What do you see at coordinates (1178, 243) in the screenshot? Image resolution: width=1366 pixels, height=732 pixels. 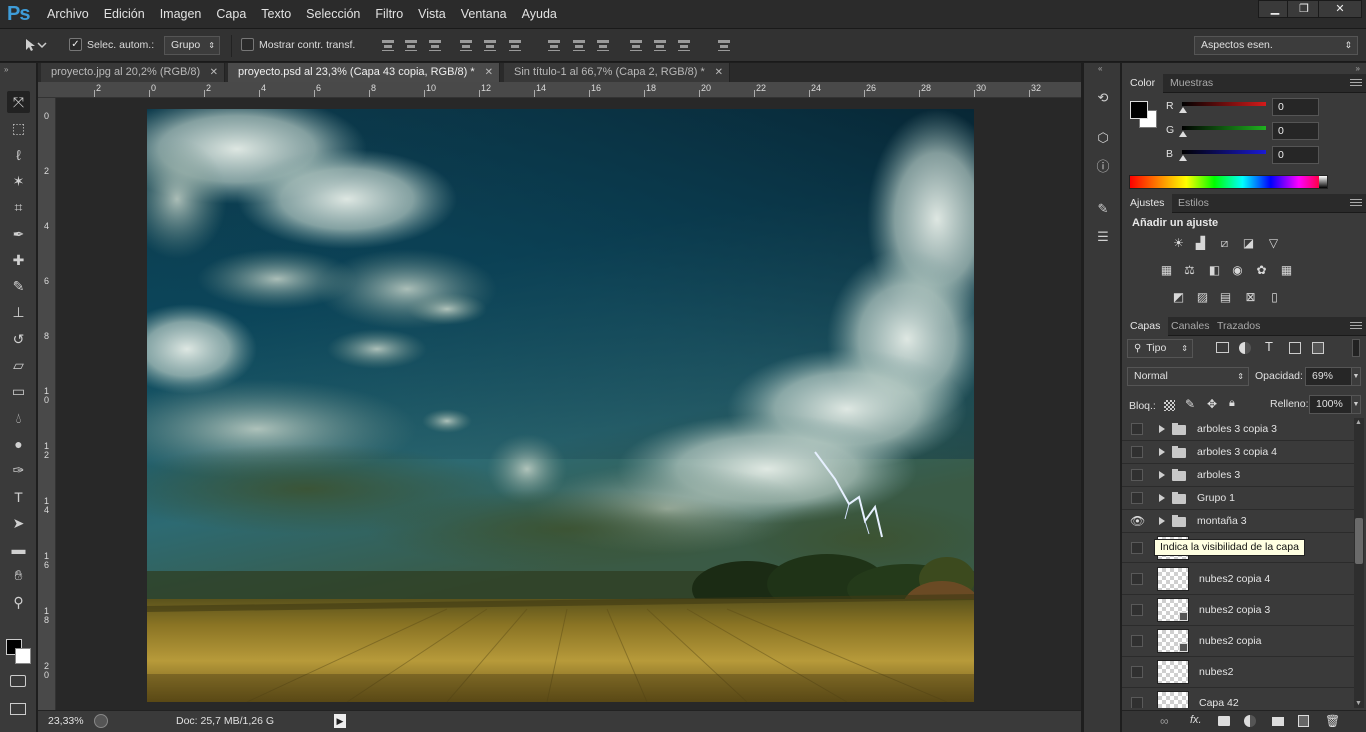 I see `brightness-contrast-icon: ☀` at bounding box center [1178, 243].